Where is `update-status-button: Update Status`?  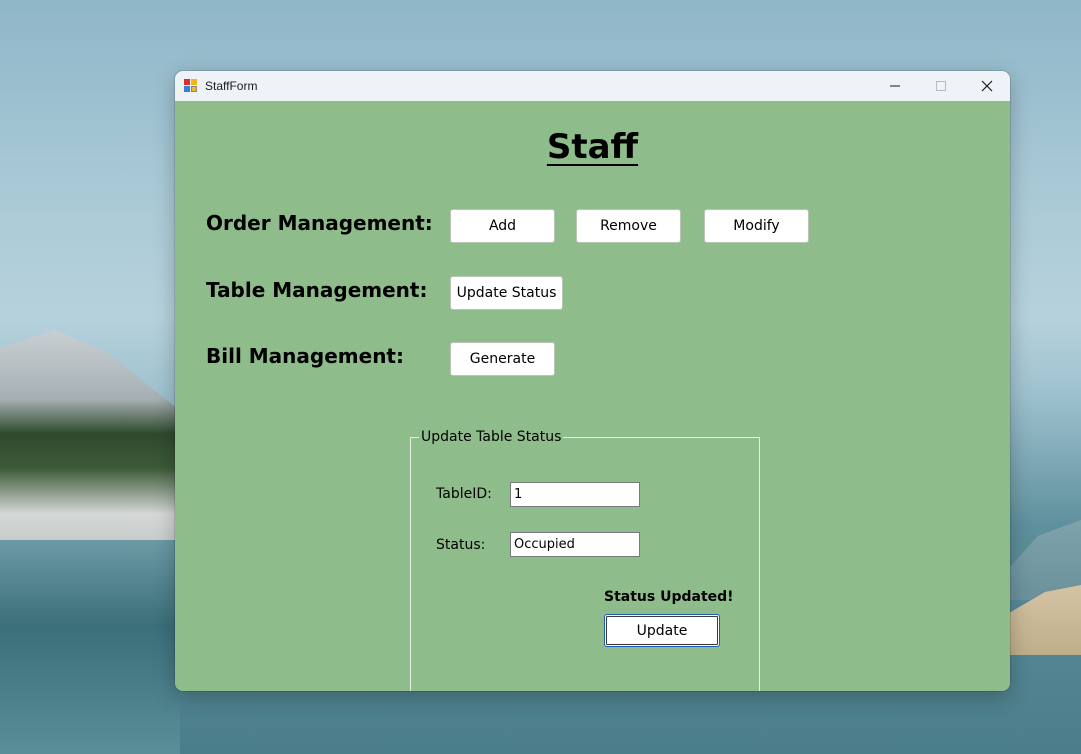
update-status-button: Update Status is located at coordinates (506, 293).